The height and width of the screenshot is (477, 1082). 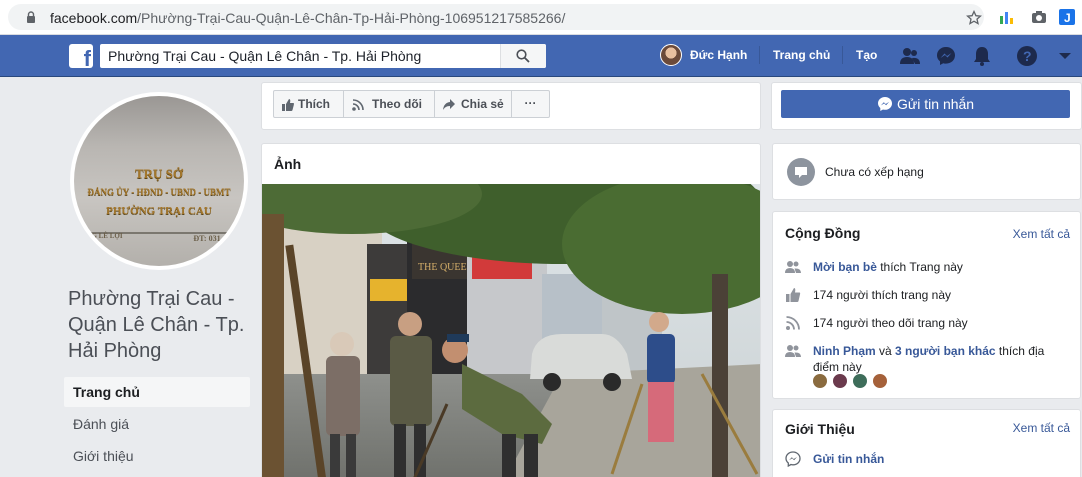 What do you see at coordinates (718, 55) in the screenshot?
I see `user-name-link: Đức Hạnh` at bounding box center [718, 55].